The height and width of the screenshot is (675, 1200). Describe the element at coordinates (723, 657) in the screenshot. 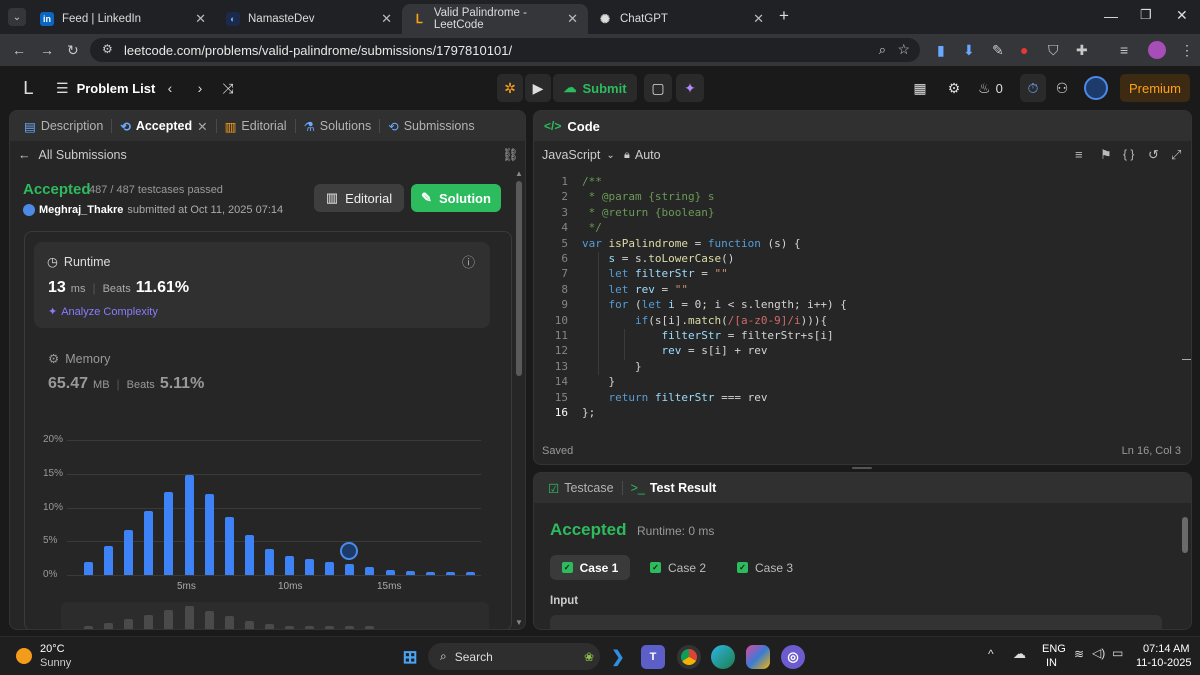

I see `edge-icon` at that location.